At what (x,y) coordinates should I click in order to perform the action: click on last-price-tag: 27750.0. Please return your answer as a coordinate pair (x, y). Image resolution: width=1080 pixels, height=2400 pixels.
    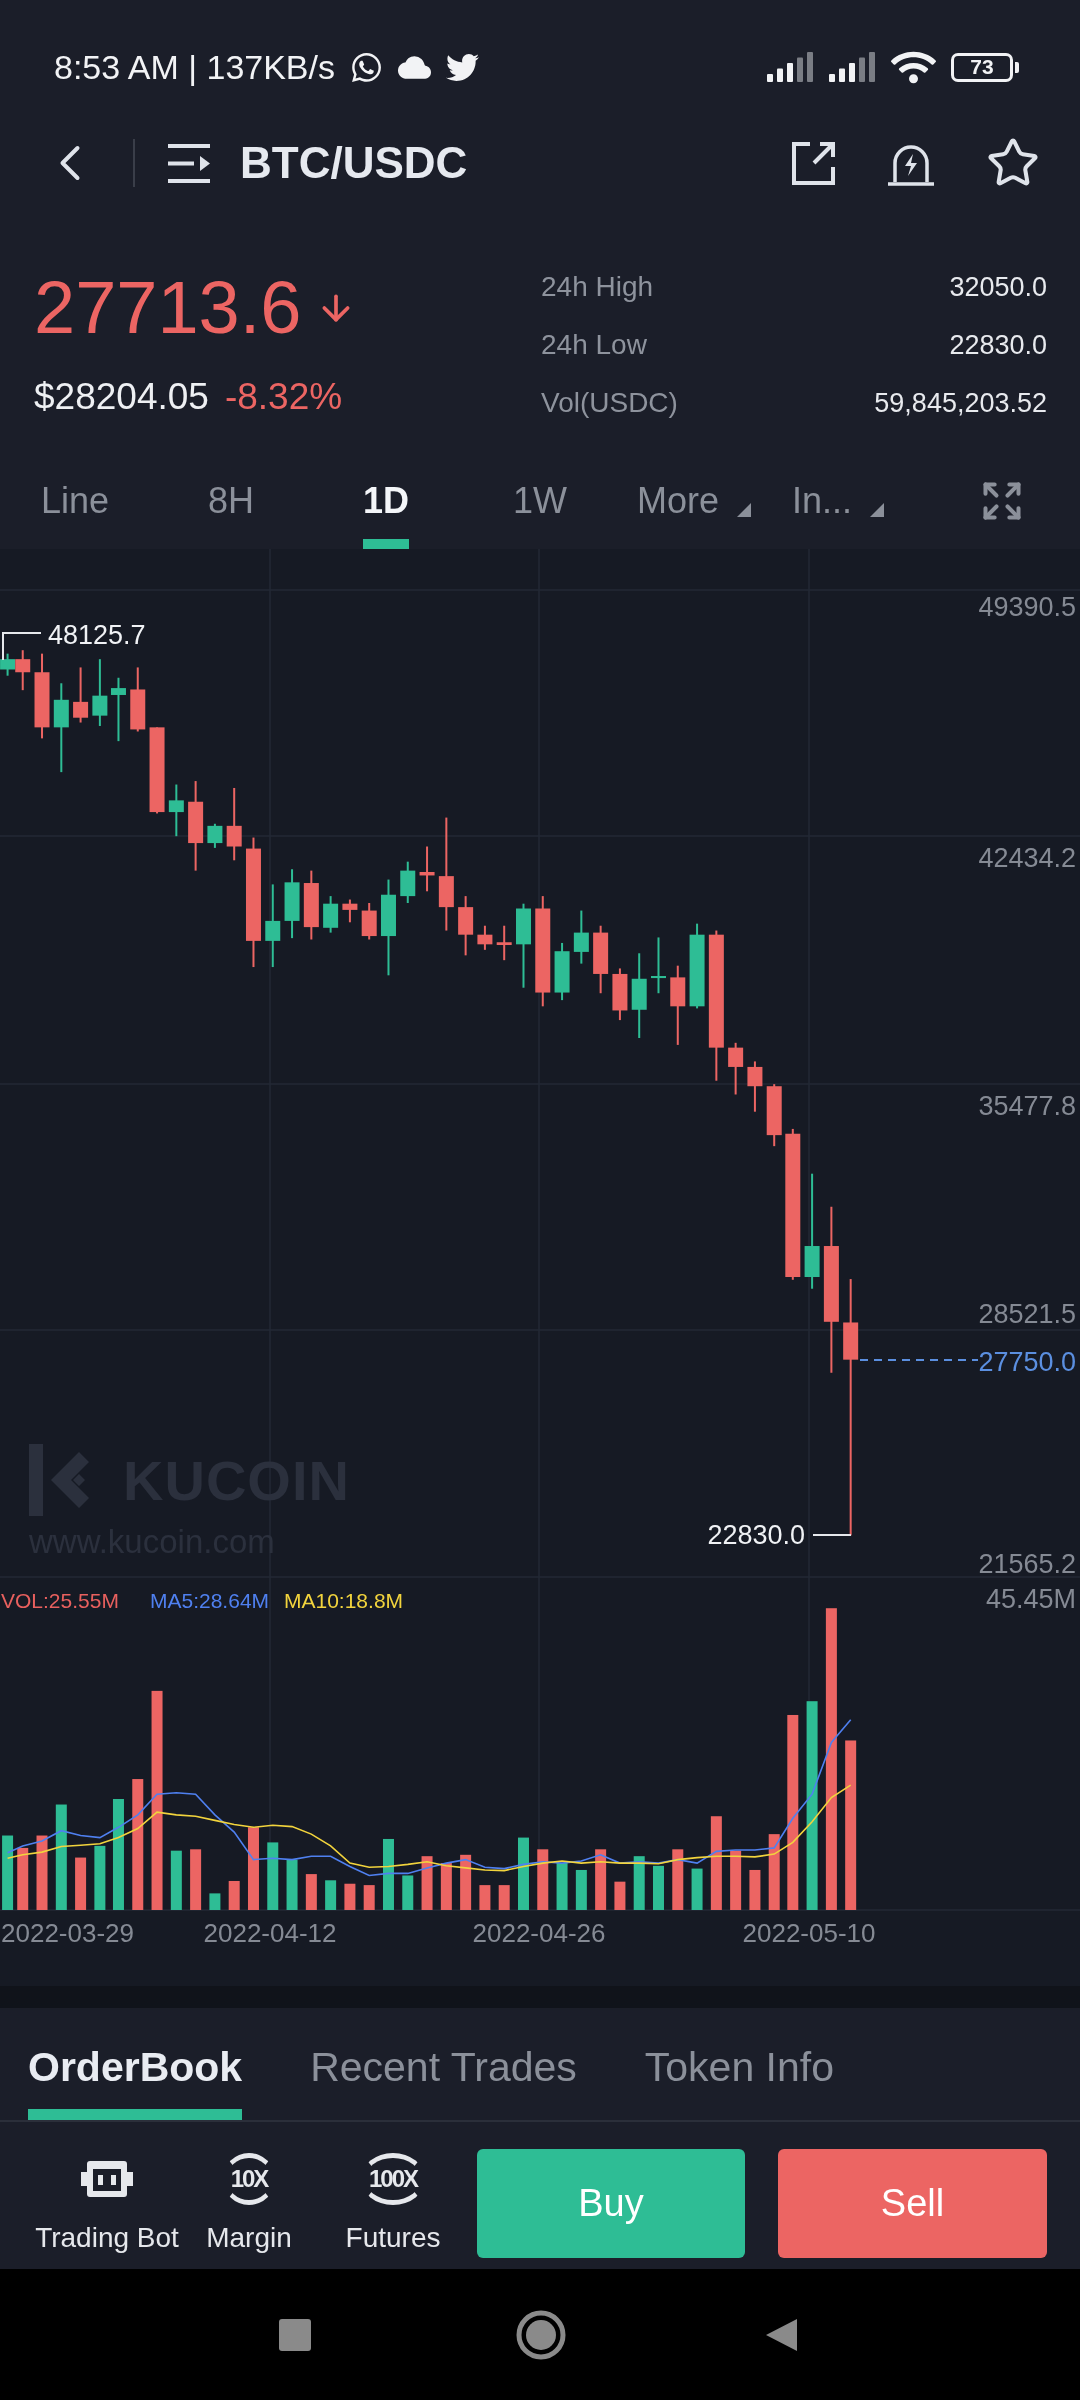
    Looking at the image, I should click on (1027, 1362).